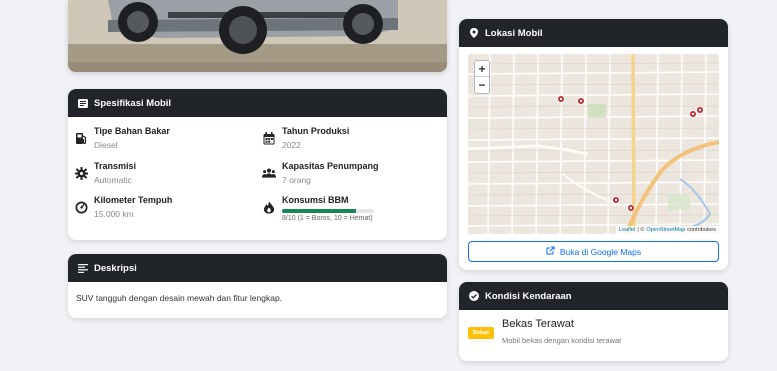  Describe the element at coordinates (528, 296) in the screenshot. I see `condition-title: Kondisi Kendaraan` at that location.